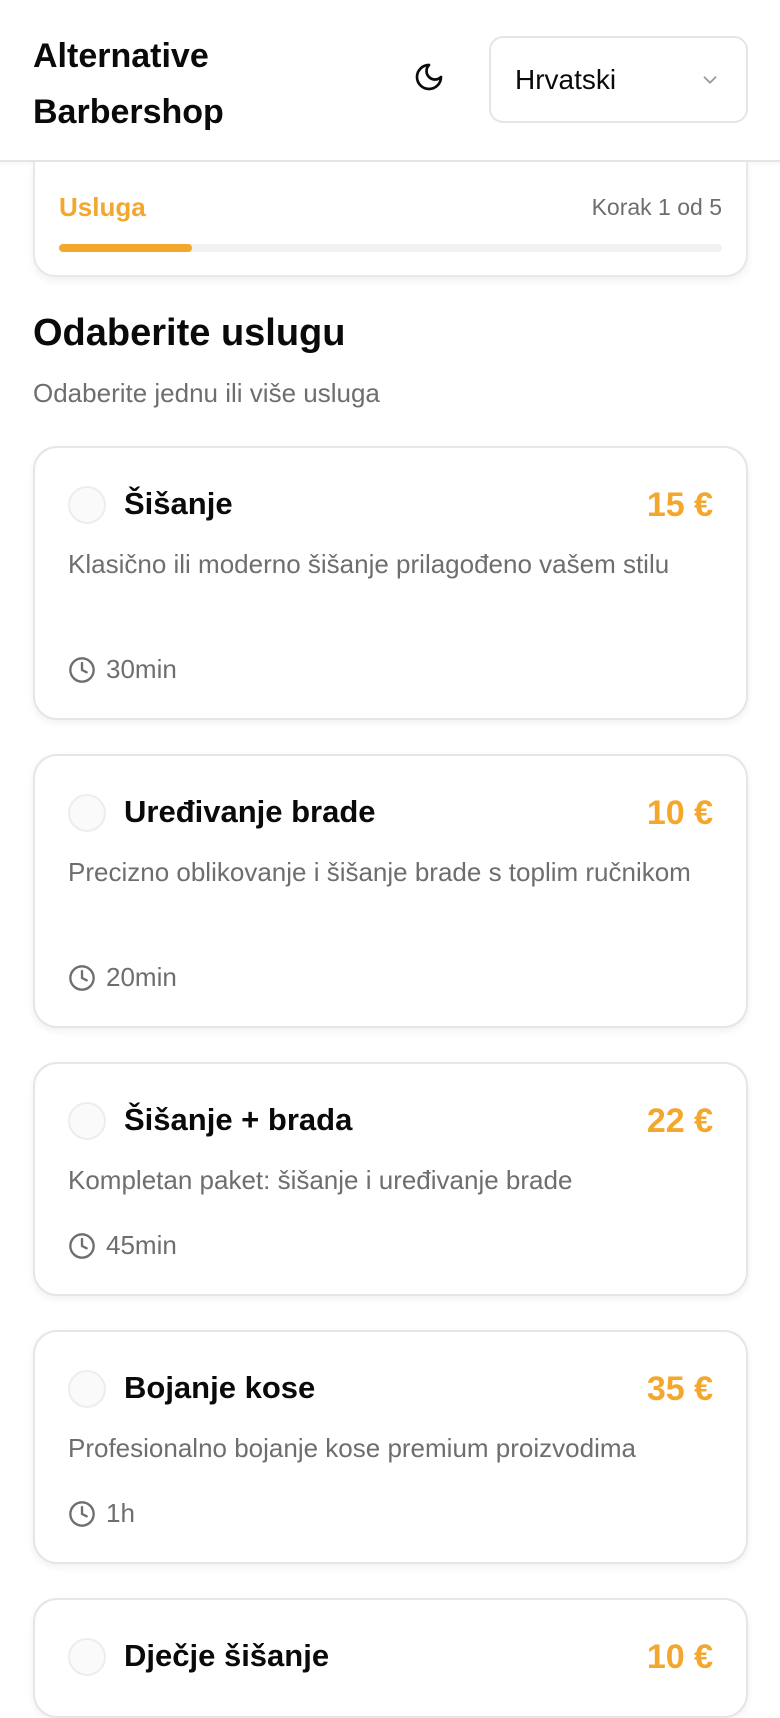  What do you see at coordinates (120, 1513) in the screenshot?
I see `service-duration-text: 1h` at bounding box center [120, 1513].